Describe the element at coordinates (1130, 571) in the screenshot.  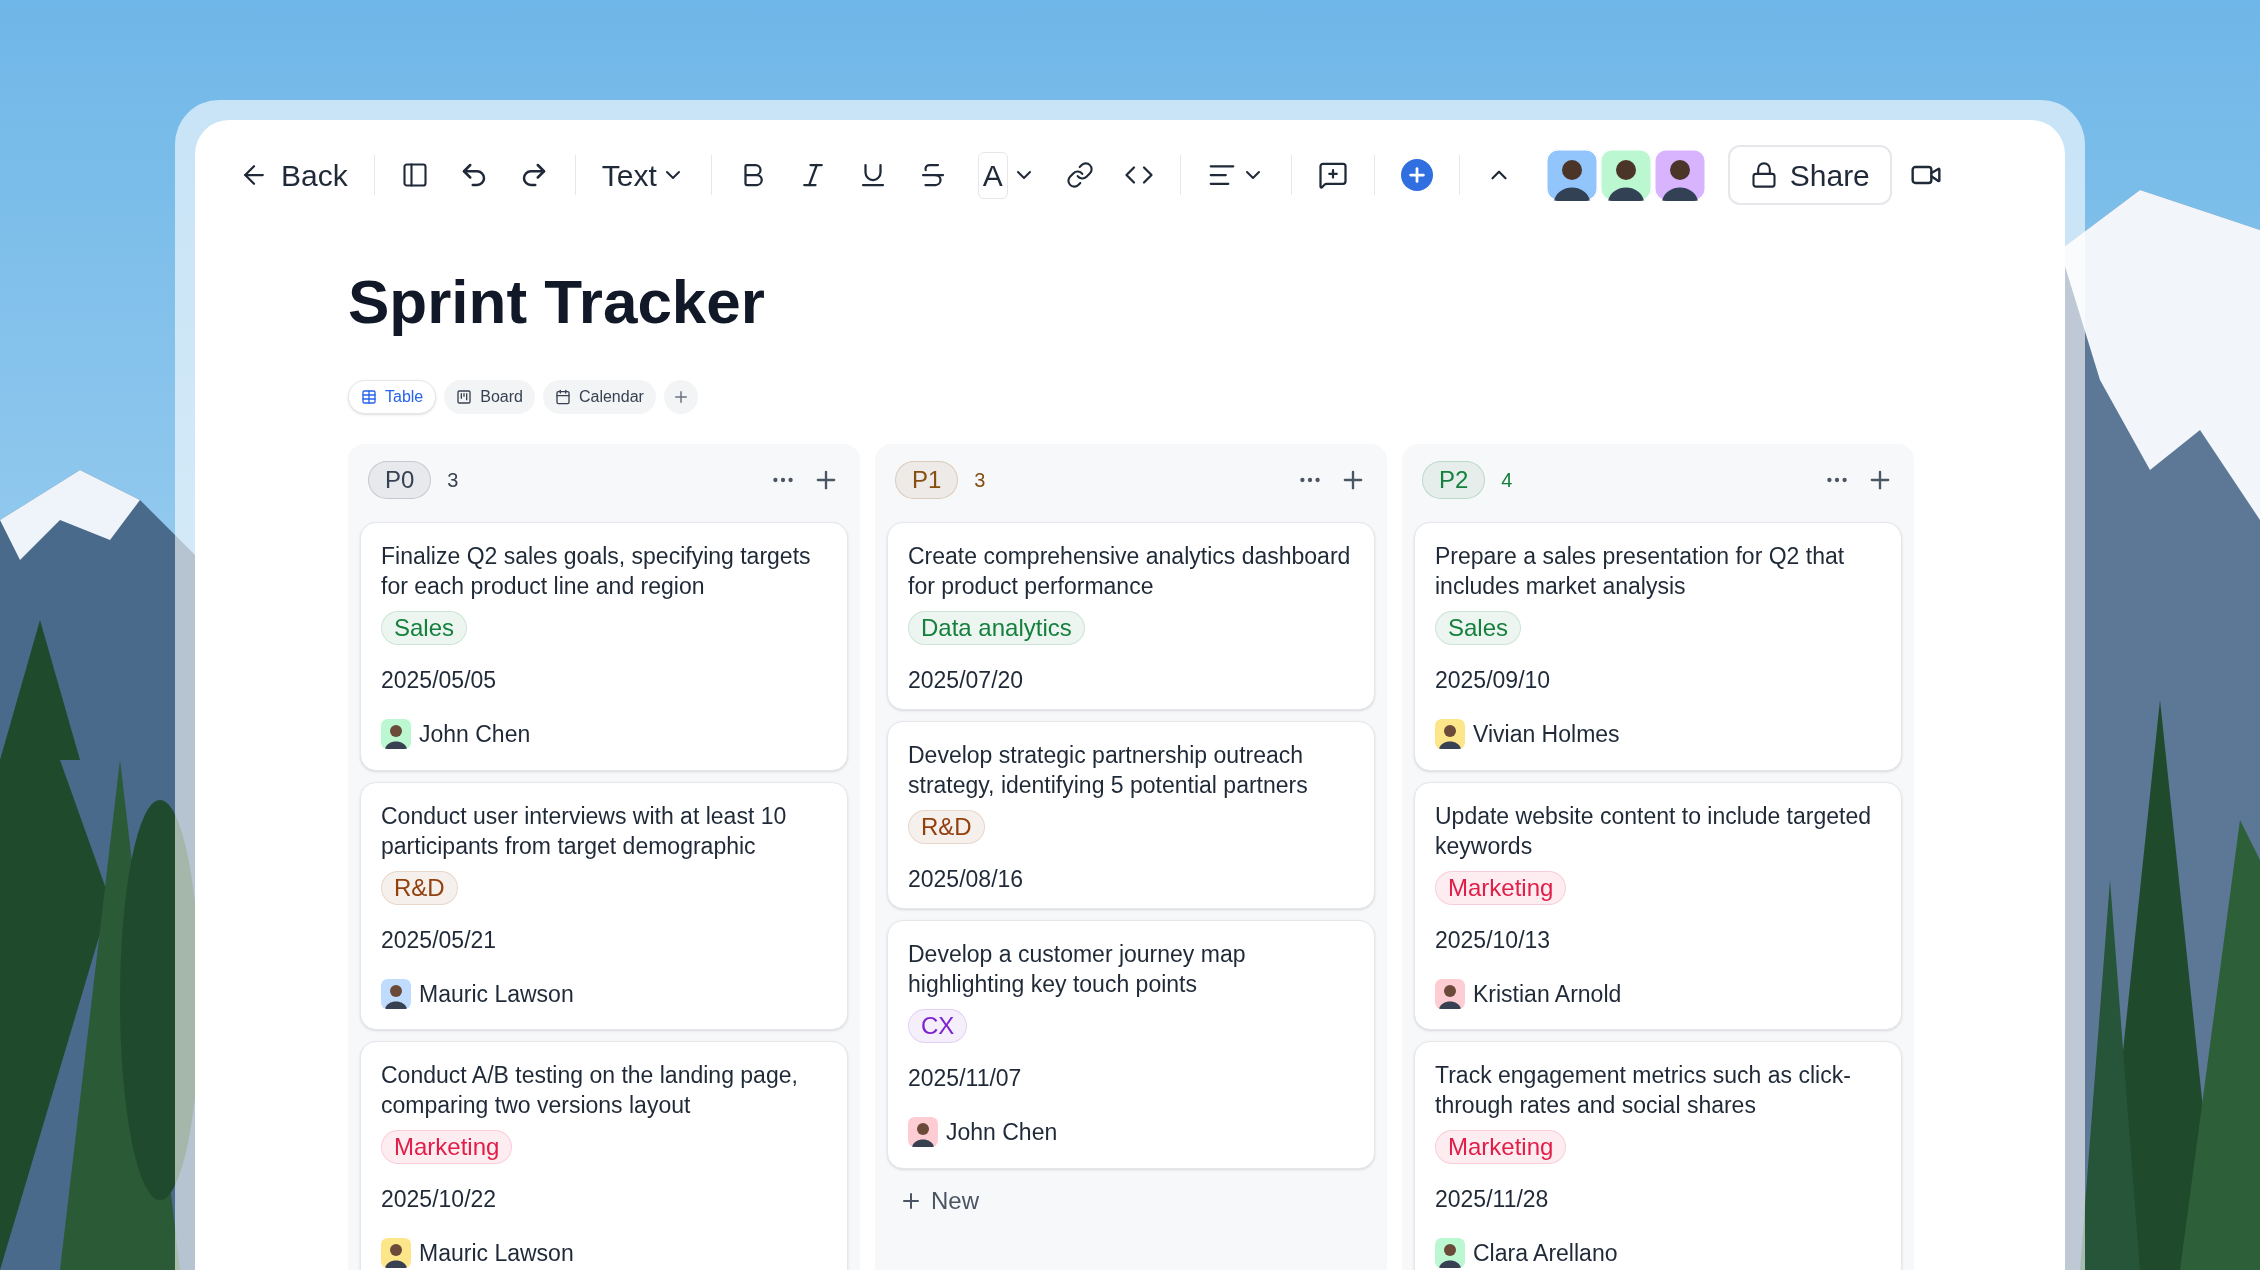
I see `task-title: Create comprehensive analytics dashboard for product performance` at that location.